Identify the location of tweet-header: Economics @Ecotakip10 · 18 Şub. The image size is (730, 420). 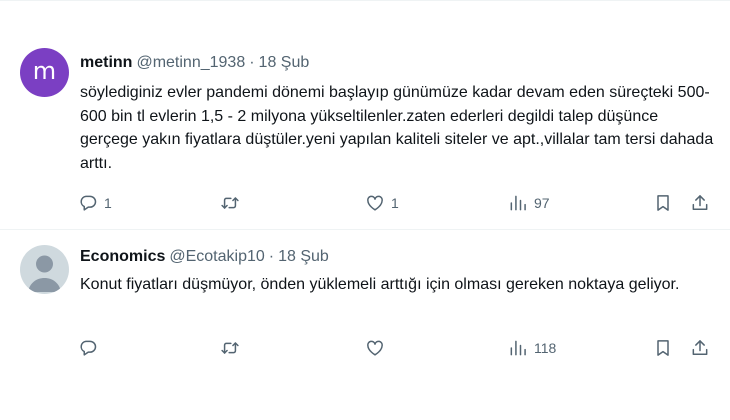
(204, 257).